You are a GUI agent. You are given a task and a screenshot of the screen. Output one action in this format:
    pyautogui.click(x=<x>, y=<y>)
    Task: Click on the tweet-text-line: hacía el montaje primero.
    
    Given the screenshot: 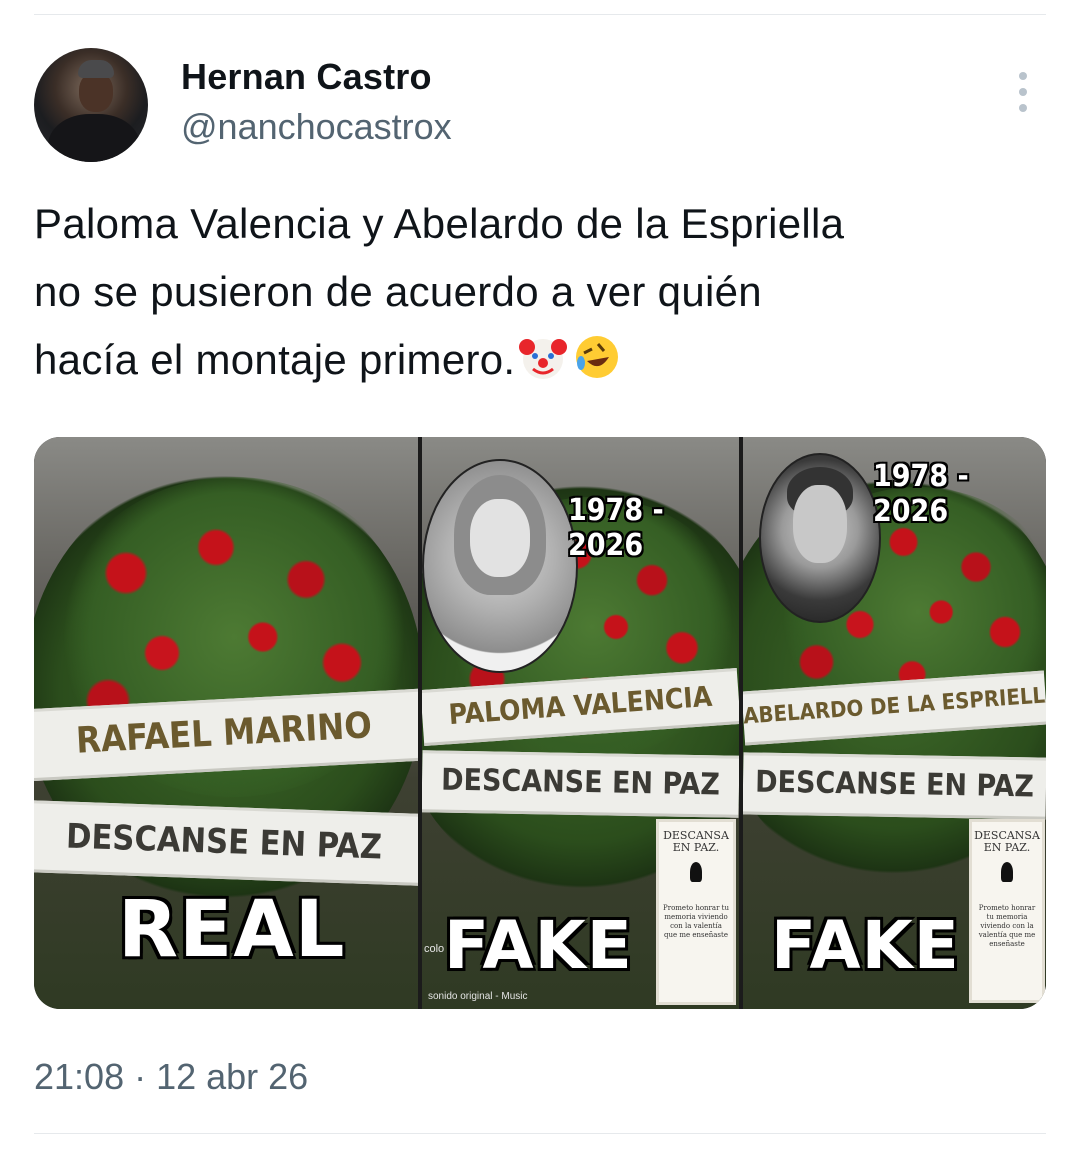 What is the action you would take?
    pyautogui.click(x=275, y=359)
    